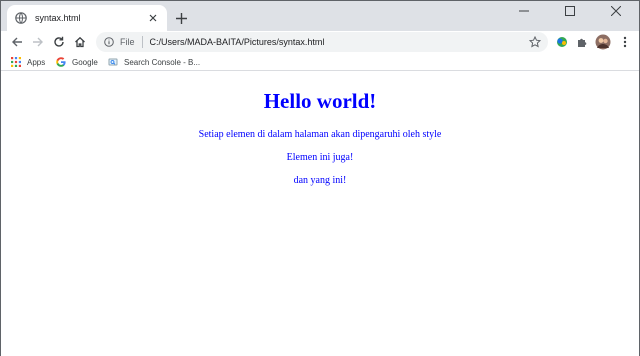 This screenshot has height=356, width=640. Describe the element at coordinates (58, 18) in the screenshot. I see `tab-title: syntax.html` at that location.